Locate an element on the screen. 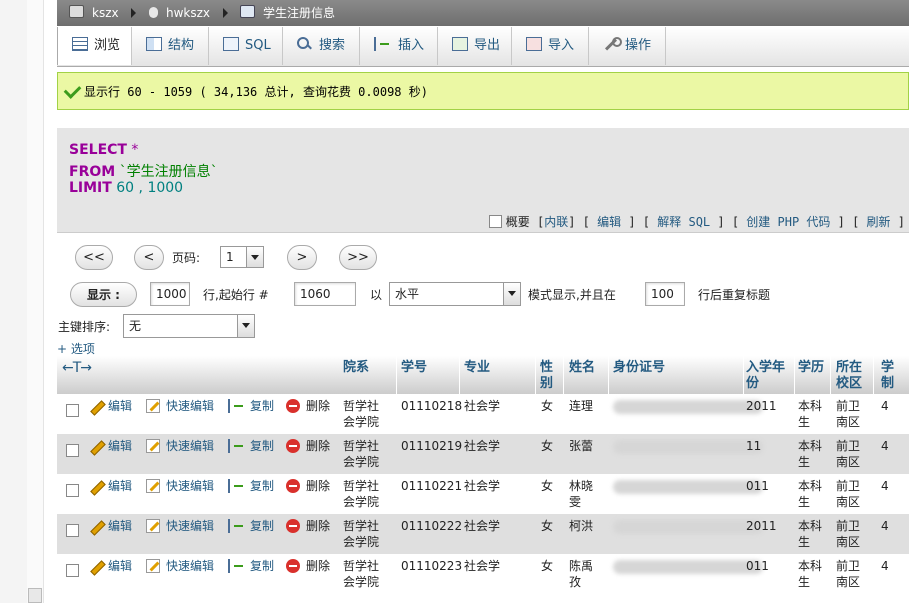  chevron-right-icon is located at coordinates (133, 13).